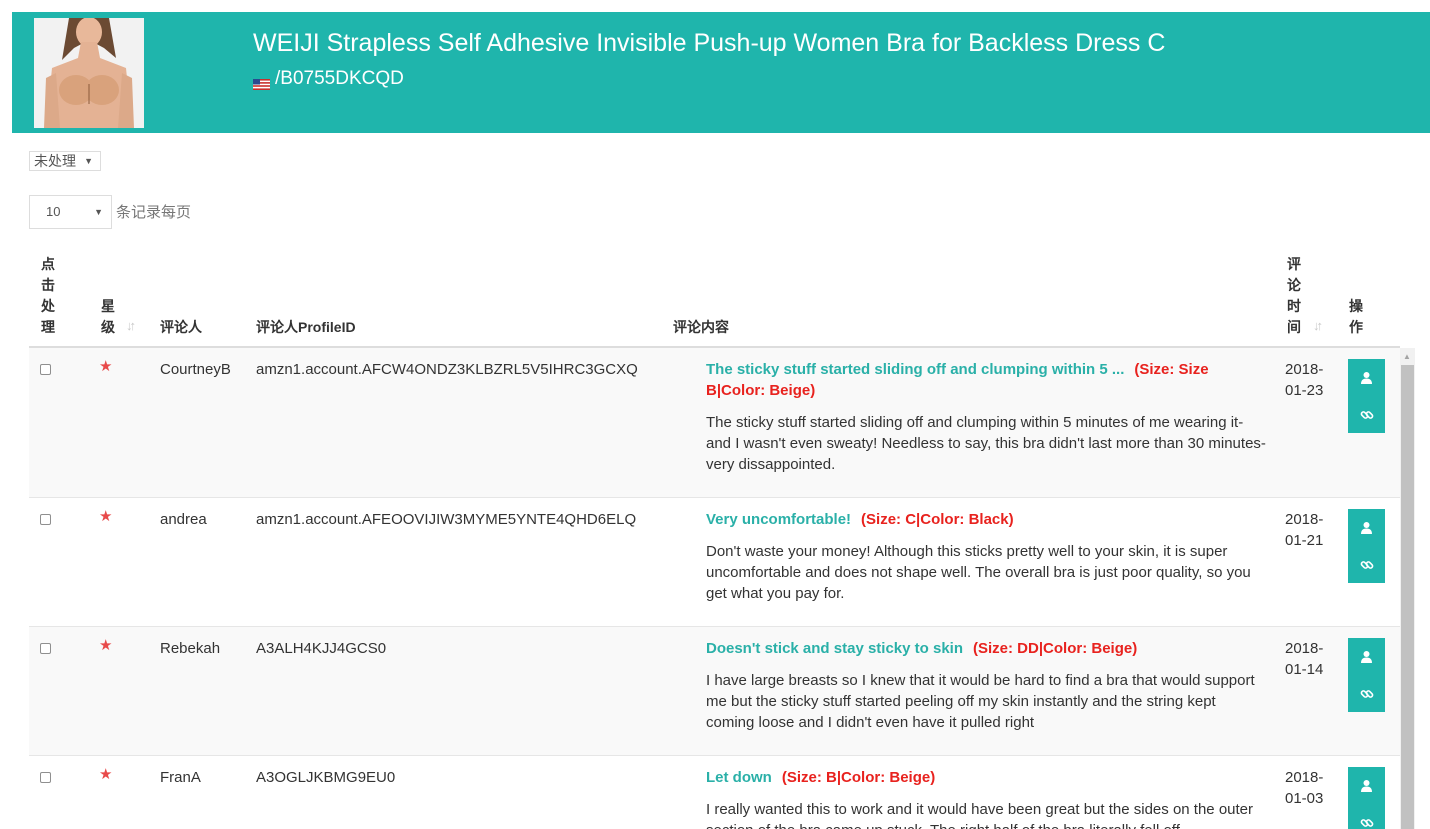  I want to click on review-date: 2018-01-23, so click(1304, 380).